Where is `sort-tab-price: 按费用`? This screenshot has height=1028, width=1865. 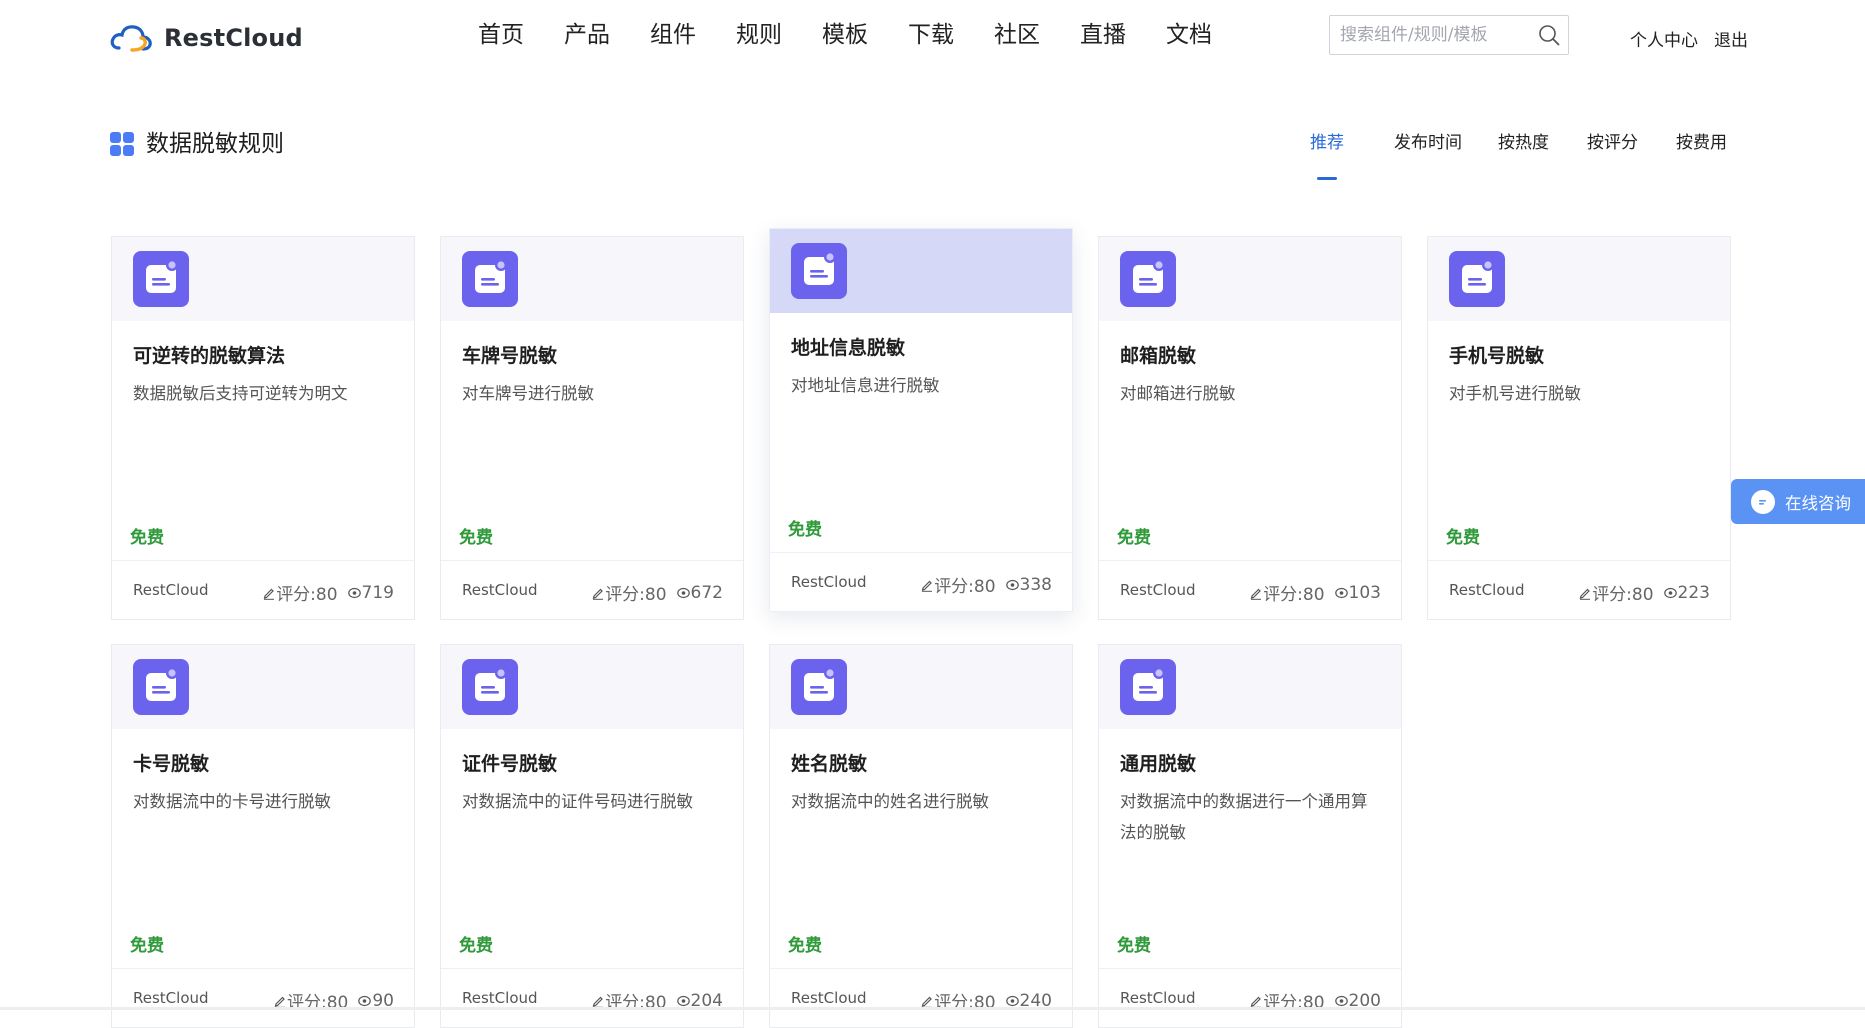 sort-tab-price: 按费用 is located at coordinates (1701, 150).